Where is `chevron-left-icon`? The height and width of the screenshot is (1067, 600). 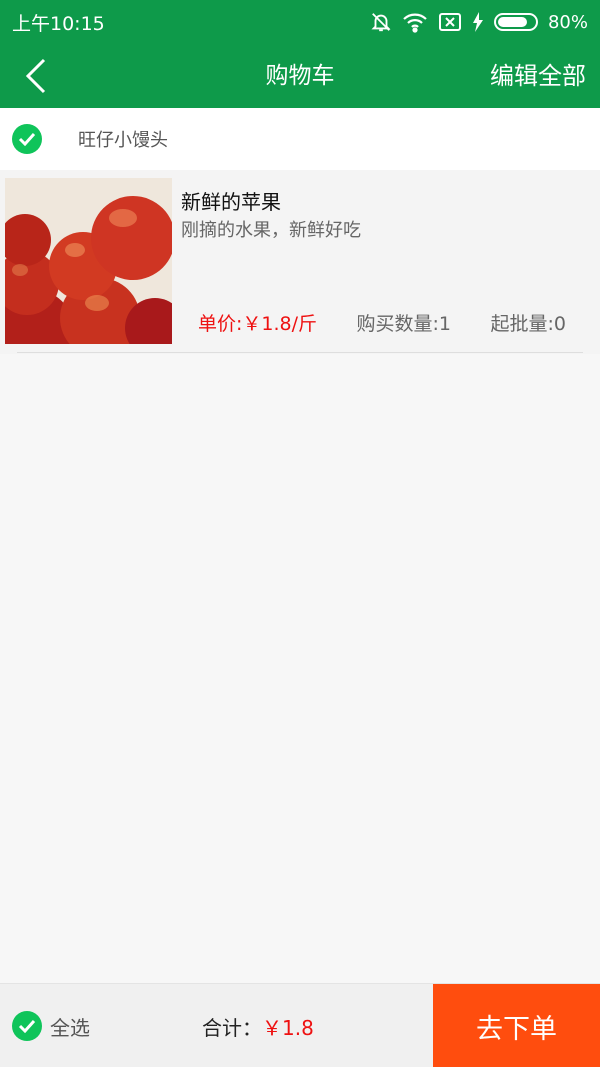 chevron-left-icon is located at coordinates (35, 76).